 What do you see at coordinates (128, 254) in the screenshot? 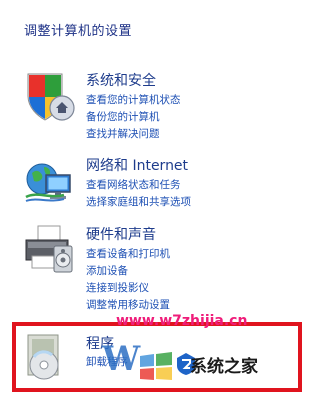
I see `link-view-devices-printers: 查看设备和打印机` at bounding box center [128, 254].